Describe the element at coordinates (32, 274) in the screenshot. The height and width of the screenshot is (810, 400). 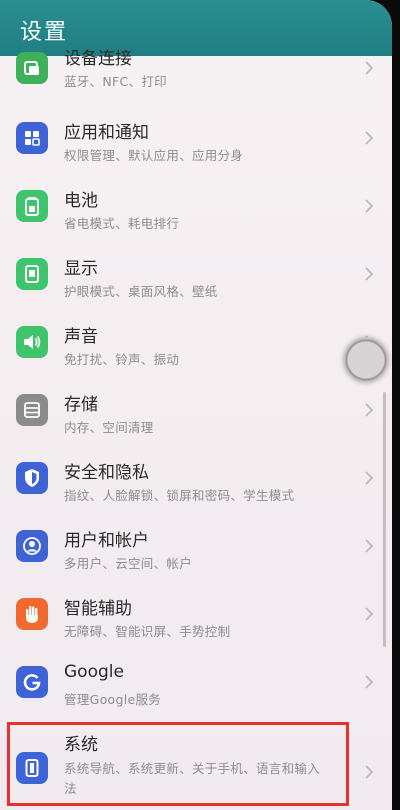
I see `display-icon` at that location.